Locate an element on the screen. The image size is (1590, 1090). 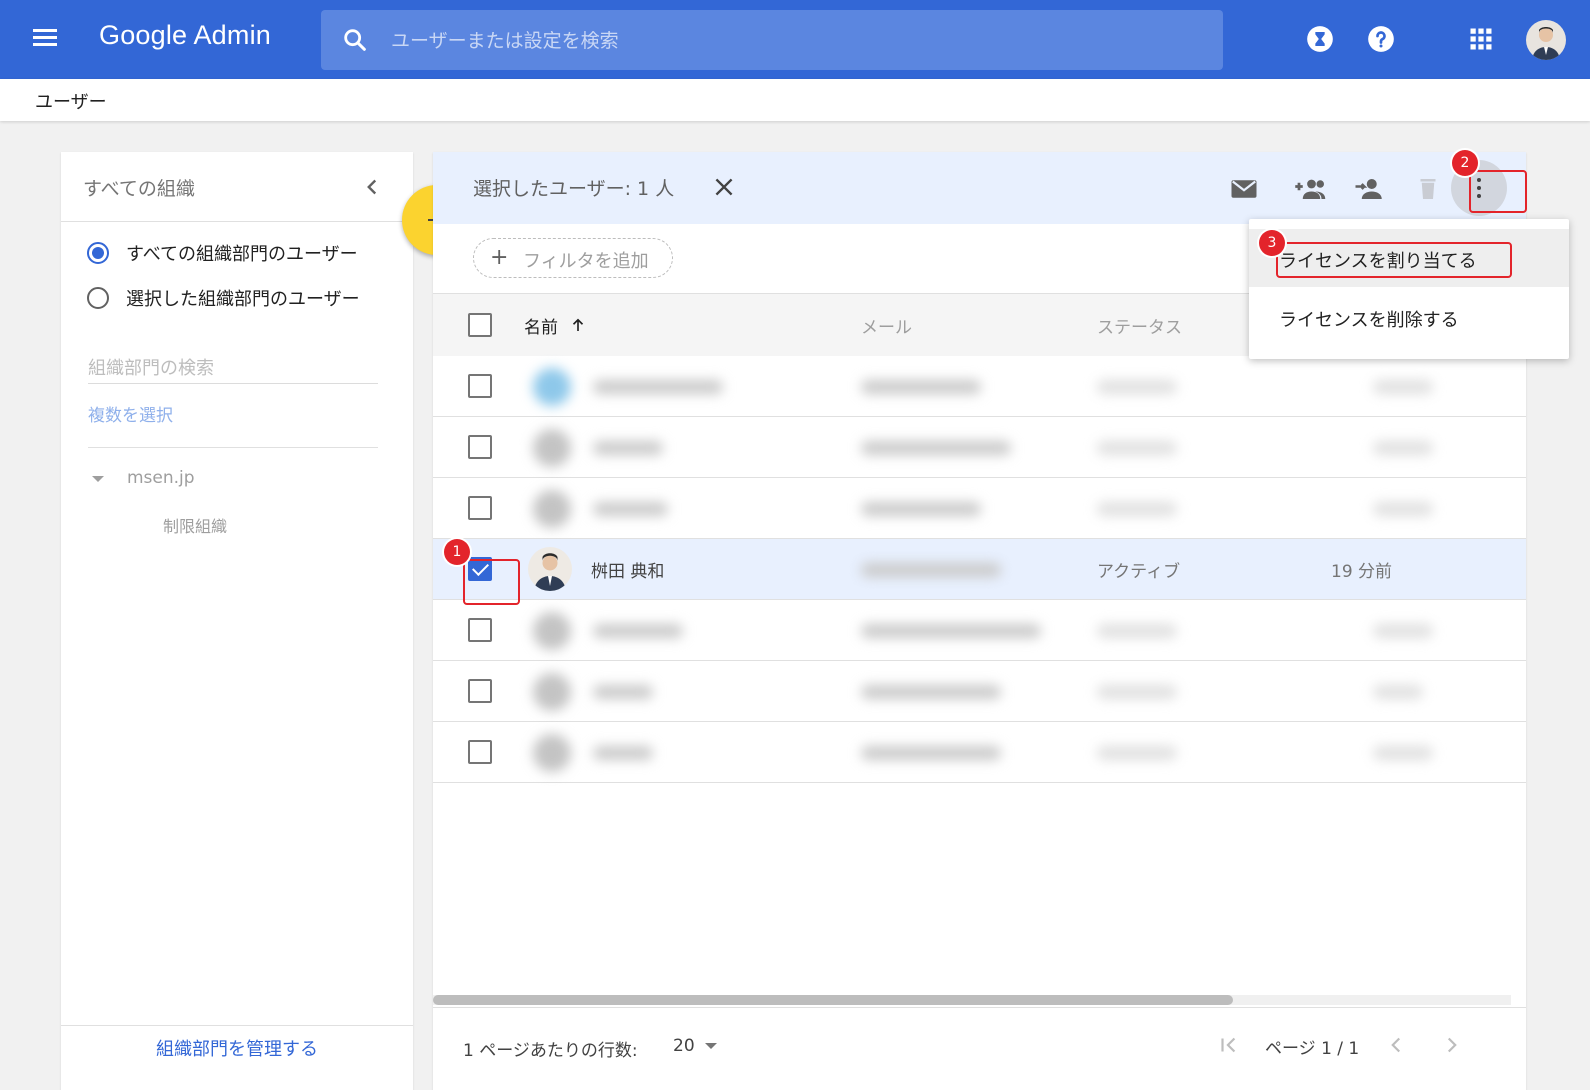
help-icon is located at coordinates (1381, 39).